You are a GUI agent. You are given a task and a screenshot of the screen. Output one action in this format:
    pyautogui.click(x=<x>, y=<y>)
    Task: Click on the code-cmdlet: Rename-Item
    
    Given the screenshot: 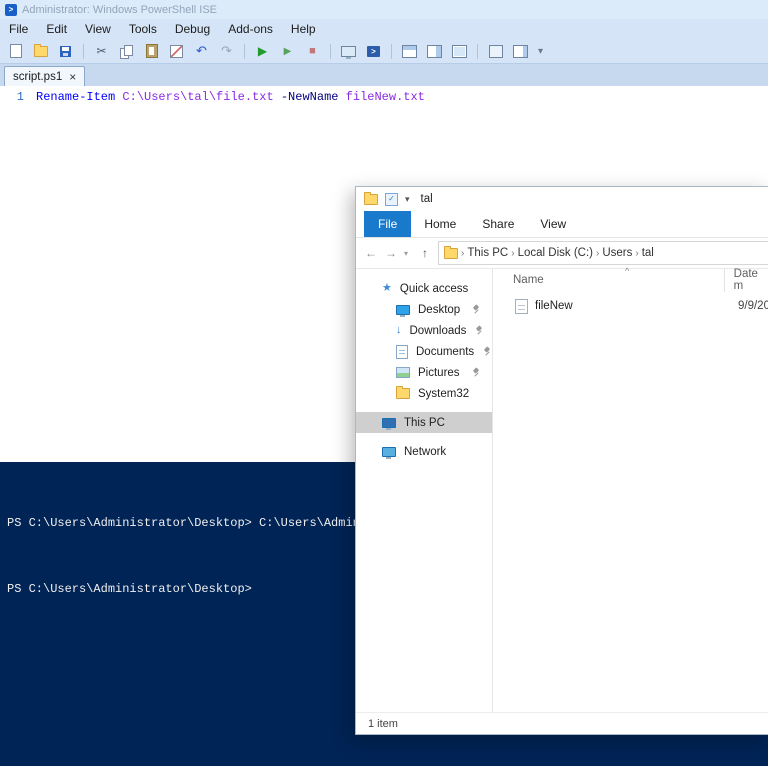 What is the action you would take?
    pyautogui.click(x=79, y=97)
    